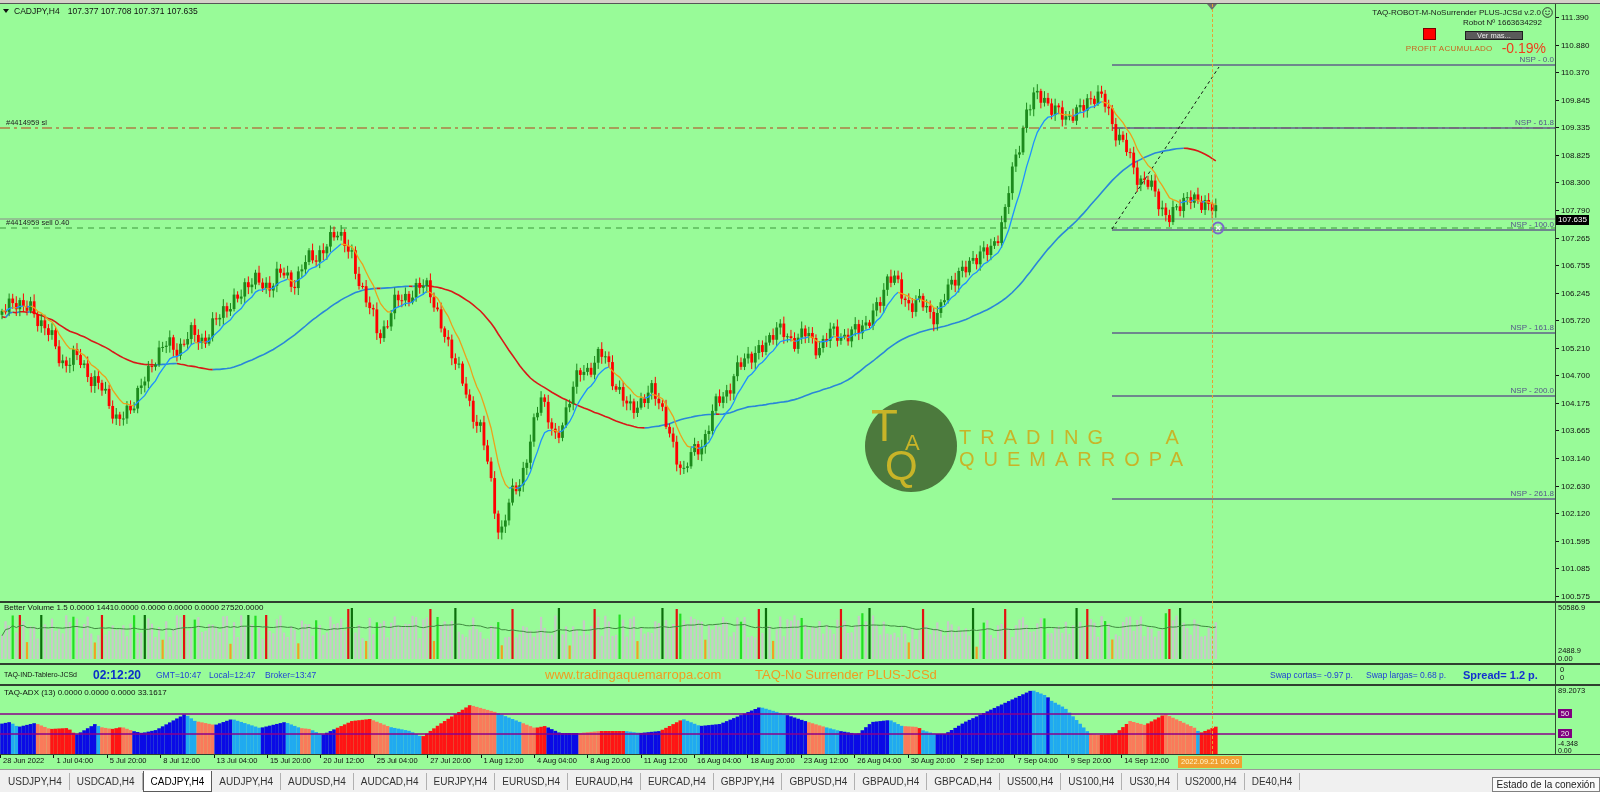 The image size is (1600, 792). What do you see at coordinates (1575, 266) in the screenshot?
I see `price-axis-label: 106.755` at bounding box center [1575, 266].